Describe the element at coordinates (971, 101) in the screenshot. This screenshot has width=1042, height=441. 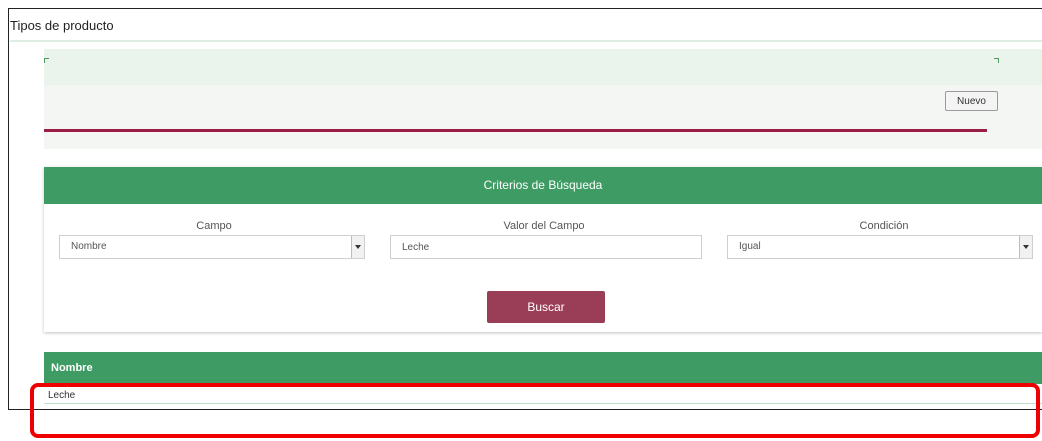
I see `new-button: Nuevo` at that location.